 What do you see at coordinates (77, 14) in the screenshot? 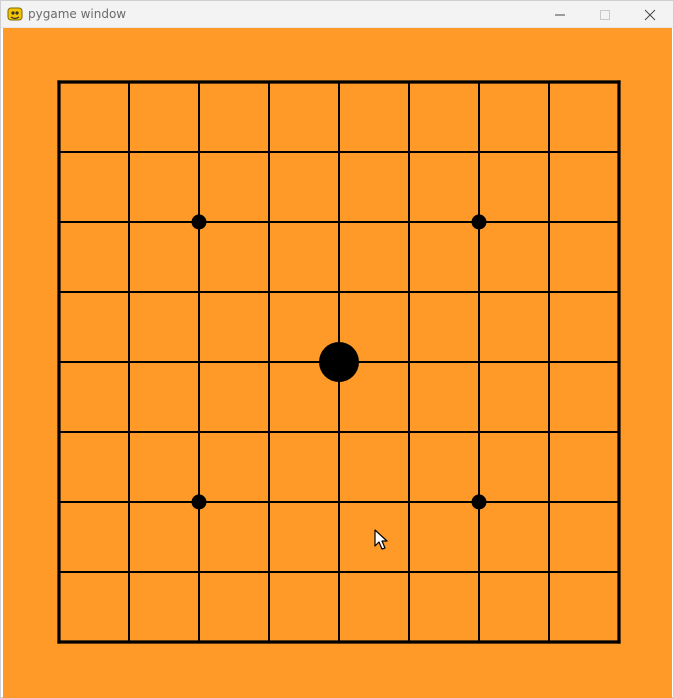
I see `window-title: pygame window` at bounding box center [77, 14].